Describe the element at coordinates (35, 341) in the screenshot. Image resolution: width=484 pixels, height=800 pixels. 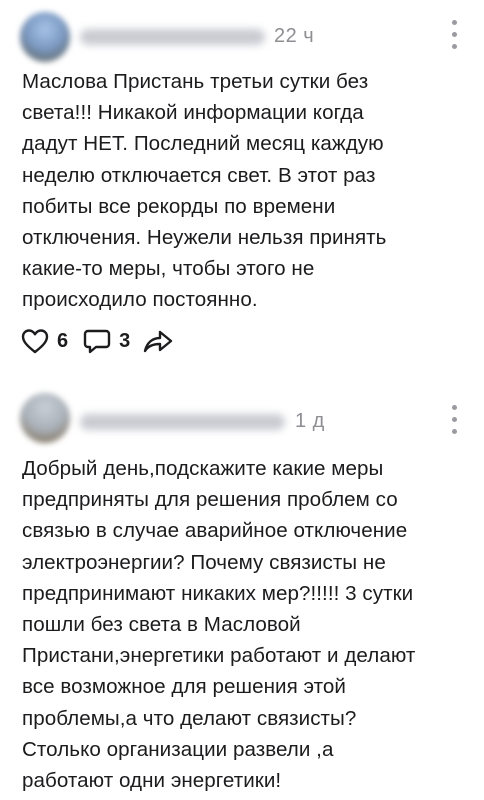
I see `heart-outline-icon` at that location.